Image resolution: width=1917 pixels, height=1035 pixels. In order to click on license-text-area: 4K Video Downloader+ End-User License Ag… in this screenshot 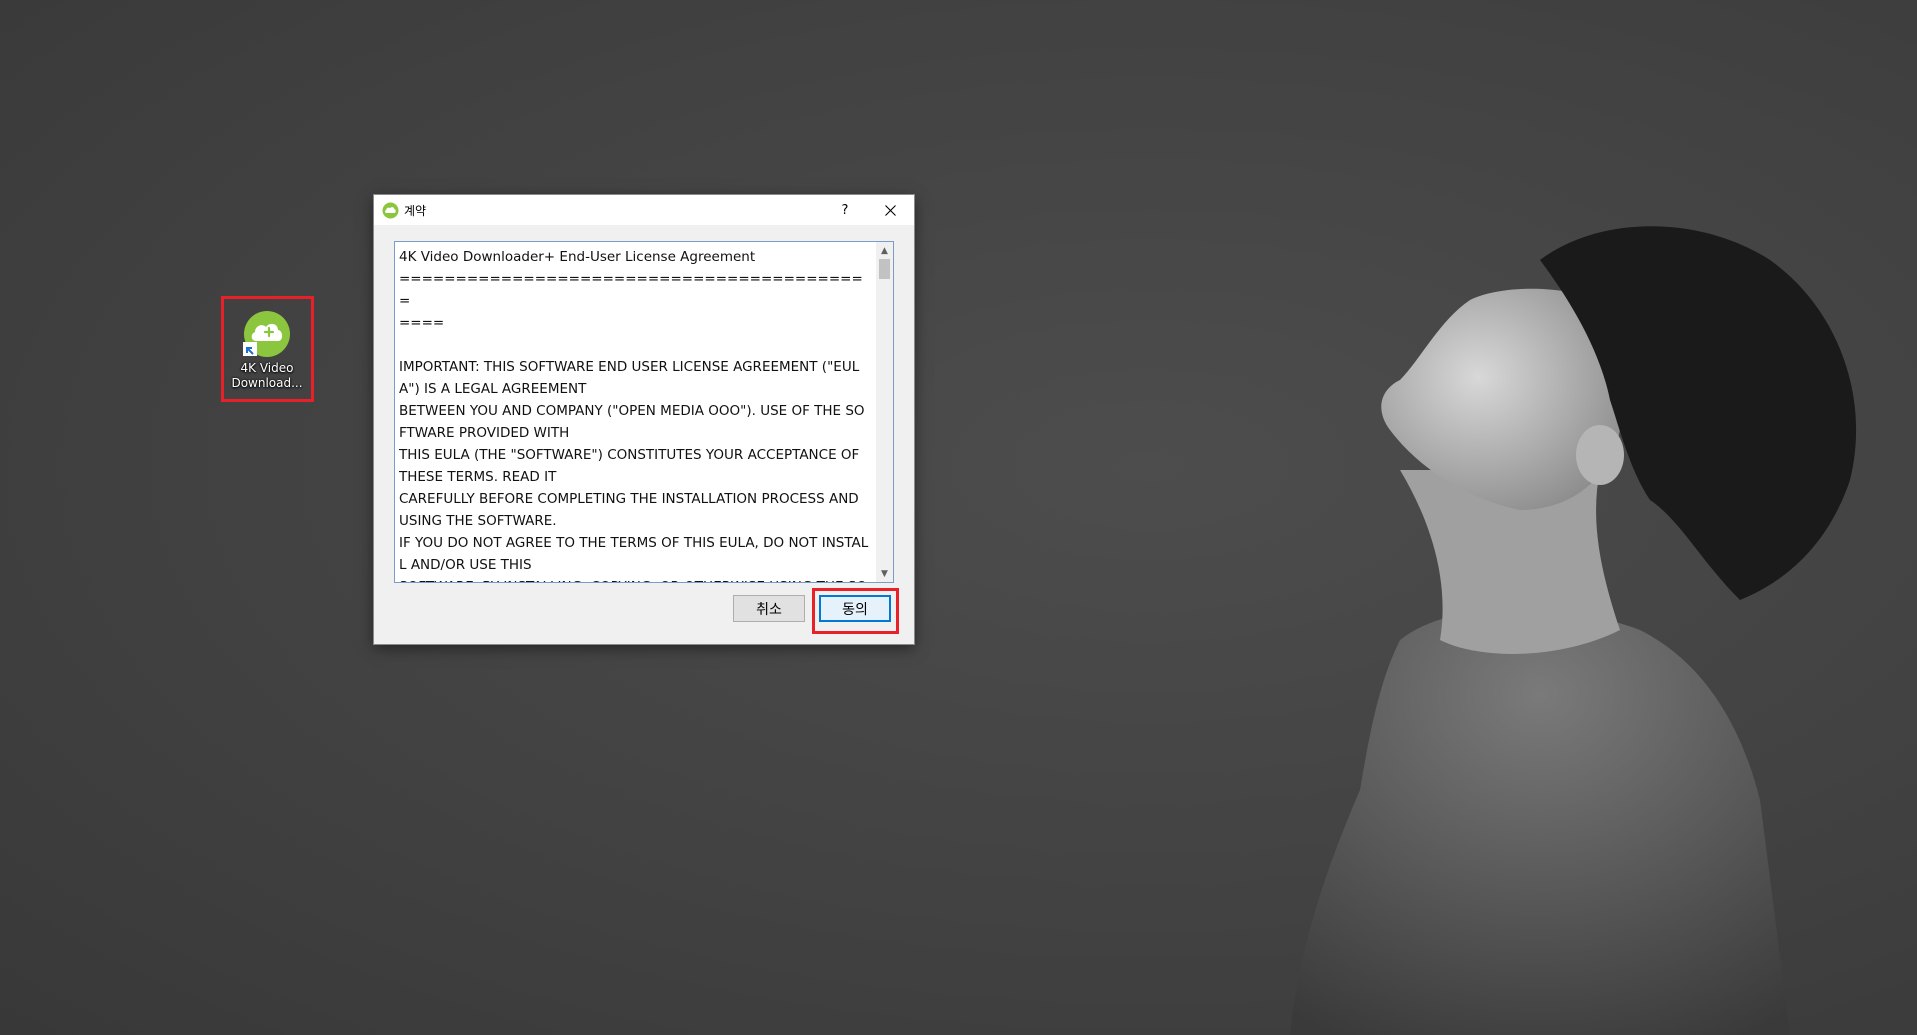, I will do `click(644, 412)`.